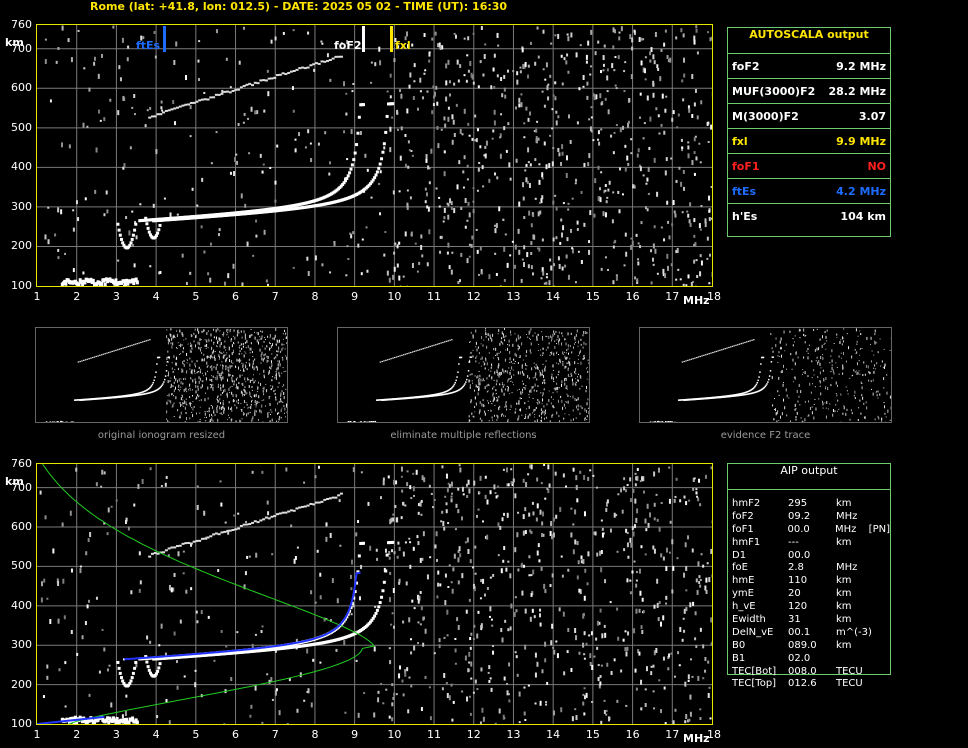 The width and height of the screenshot is (968, 748). What do you see at coordinates (161, 375) in the screenshot?
I see `thumb-original` at bounding box center [161, 375].